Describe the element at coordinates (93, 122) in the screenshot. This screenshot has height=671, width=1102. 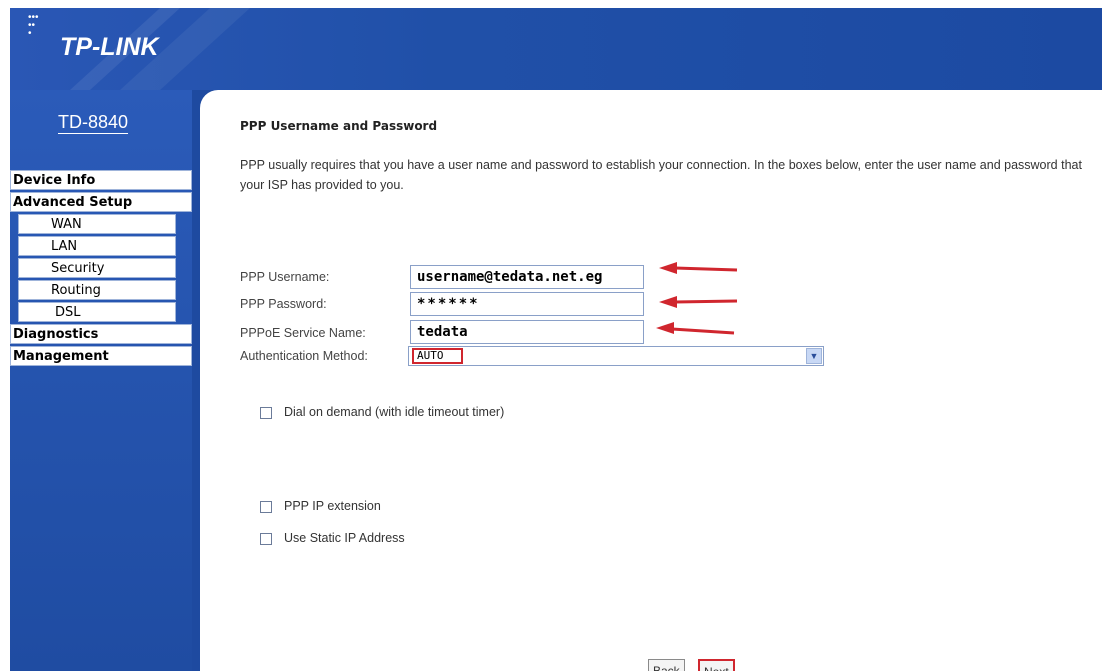
I see `model-name: TD-8840` at that location.